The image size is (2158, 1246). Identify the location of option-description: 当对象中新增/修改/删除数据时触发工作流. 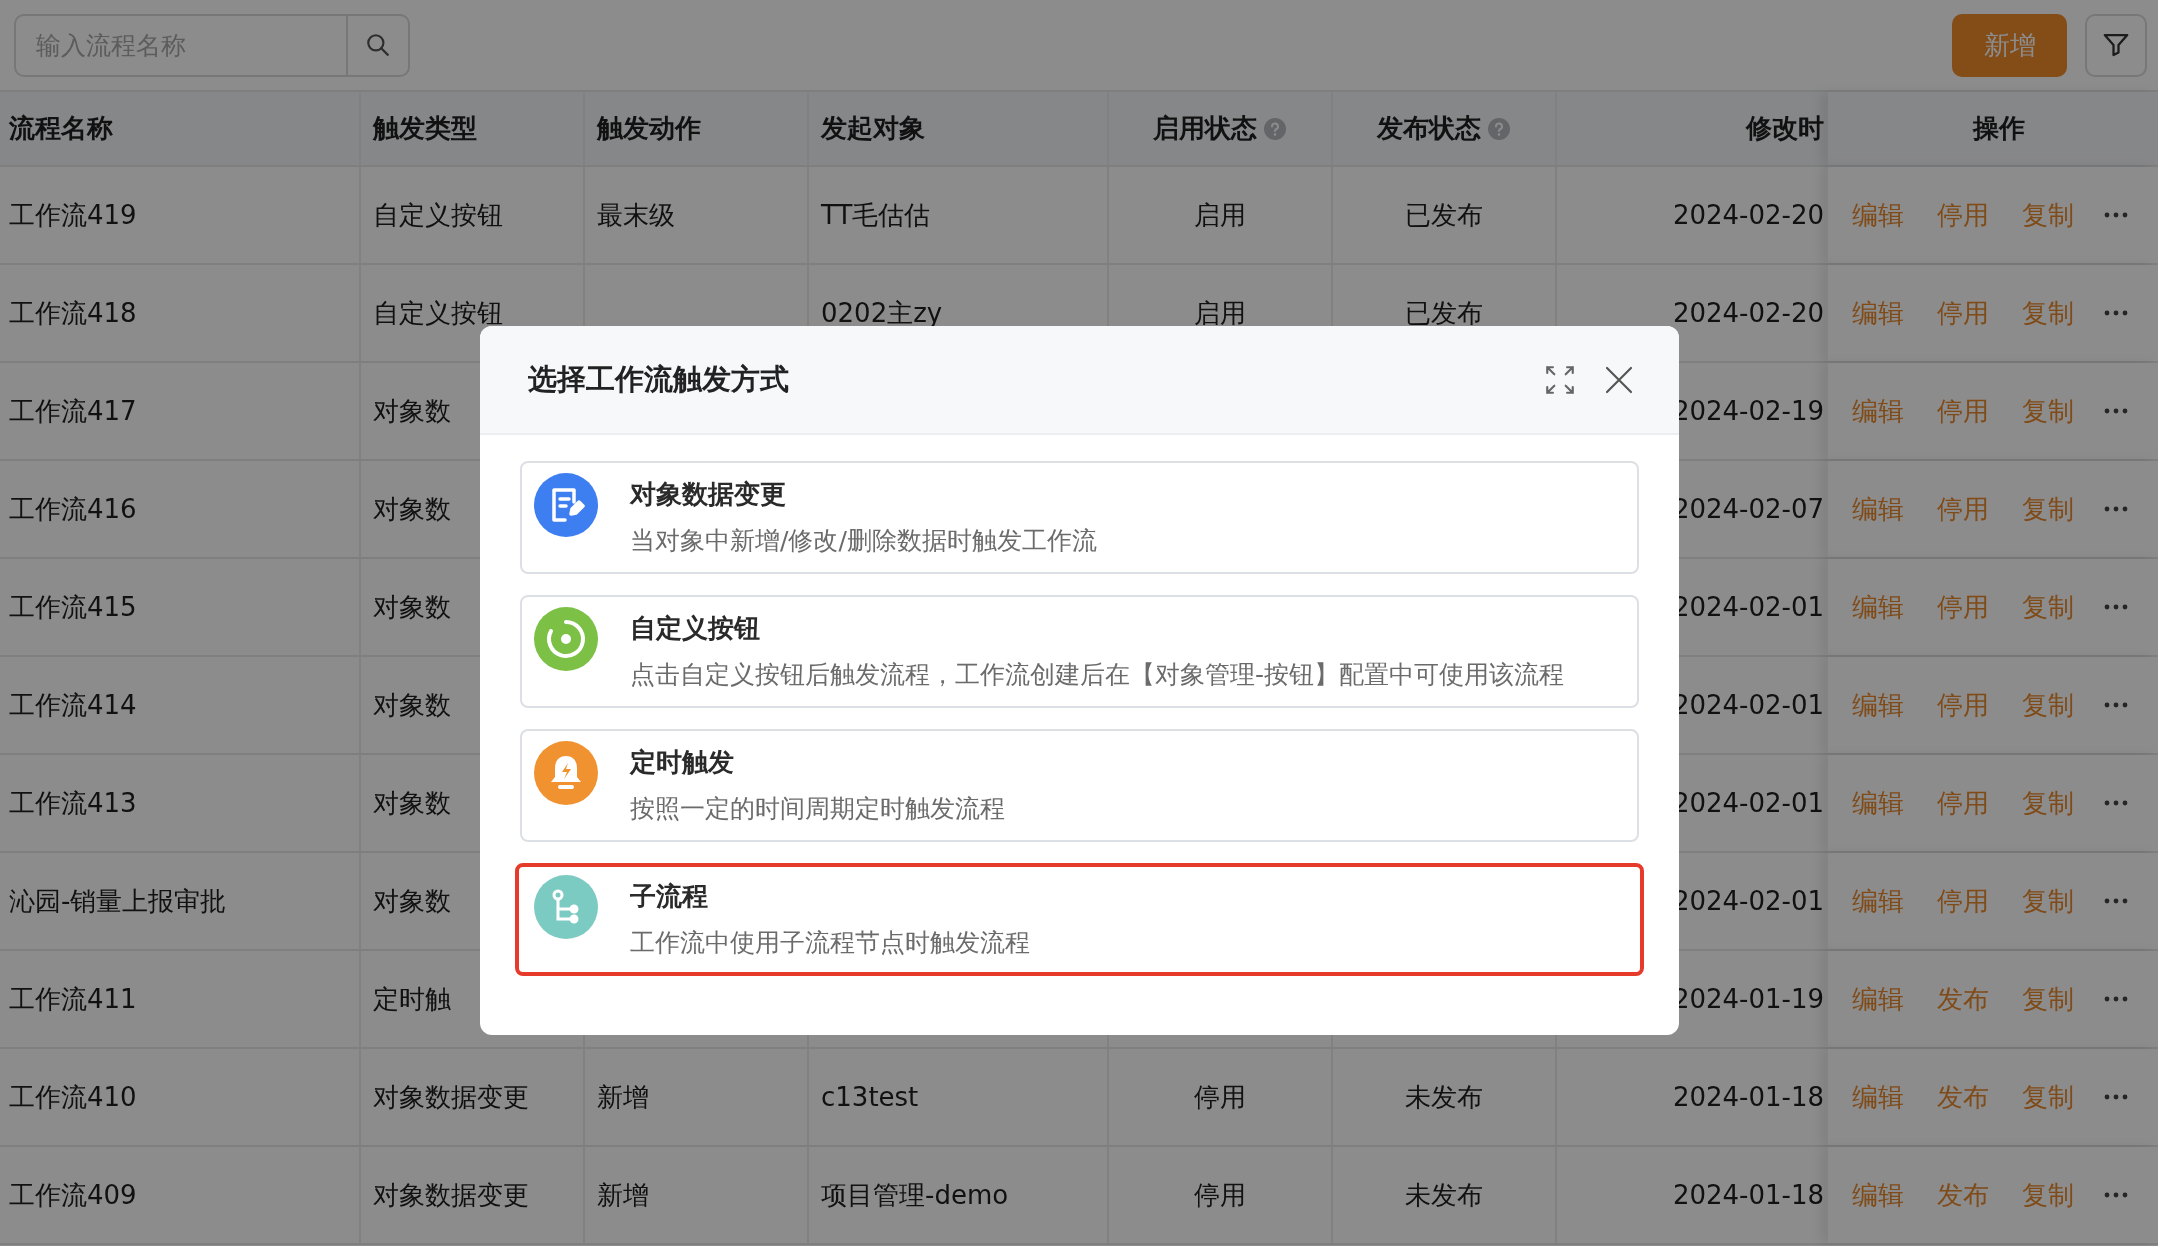
(863, 541).